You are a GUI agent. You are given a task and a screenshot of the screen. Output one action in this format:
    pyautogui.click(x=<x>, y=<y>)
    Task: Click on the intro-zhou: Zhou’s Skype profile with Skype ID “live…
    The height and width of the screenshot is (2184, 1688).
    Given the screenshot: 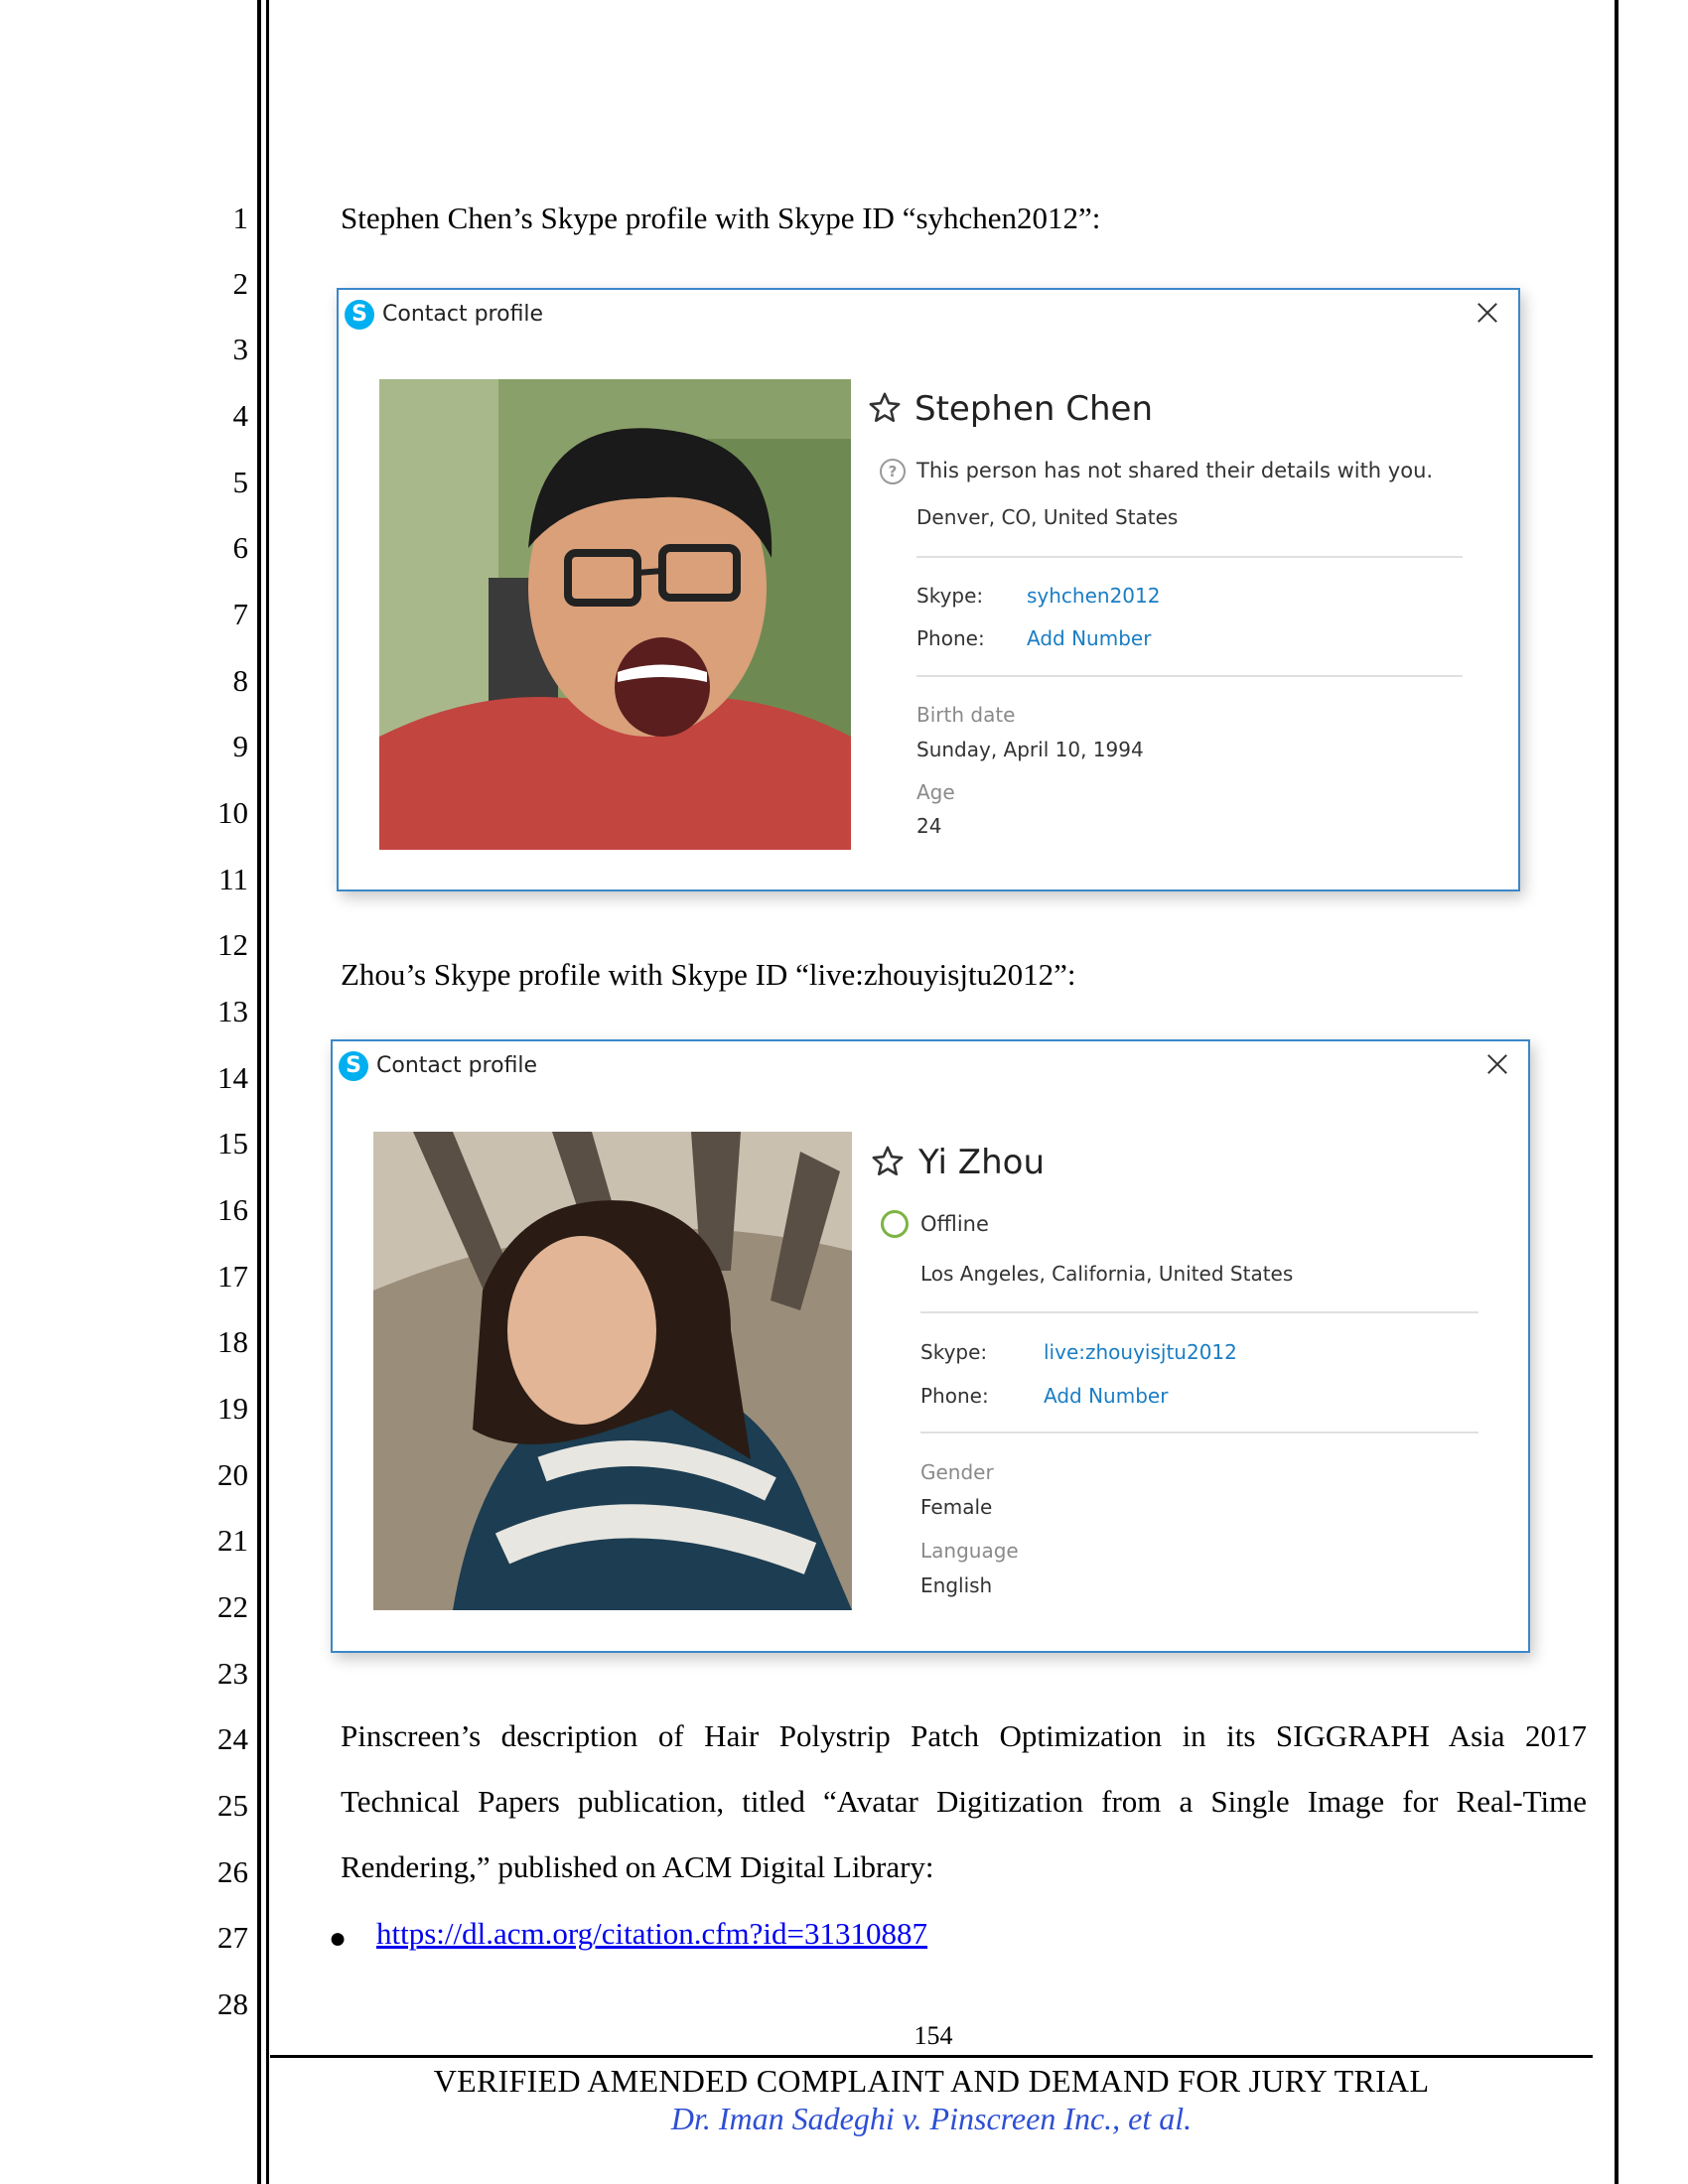 What is the action you would take?
    pyautogui.click(x=708, y=974)
    